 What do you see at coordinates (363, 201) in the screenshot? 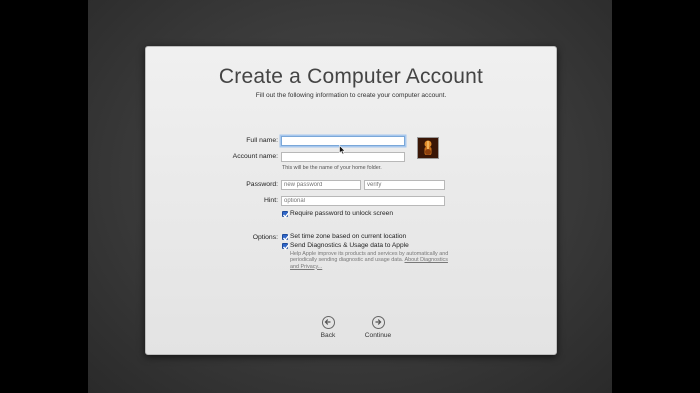
I see `hint-input` at bounding box center [363, 201].